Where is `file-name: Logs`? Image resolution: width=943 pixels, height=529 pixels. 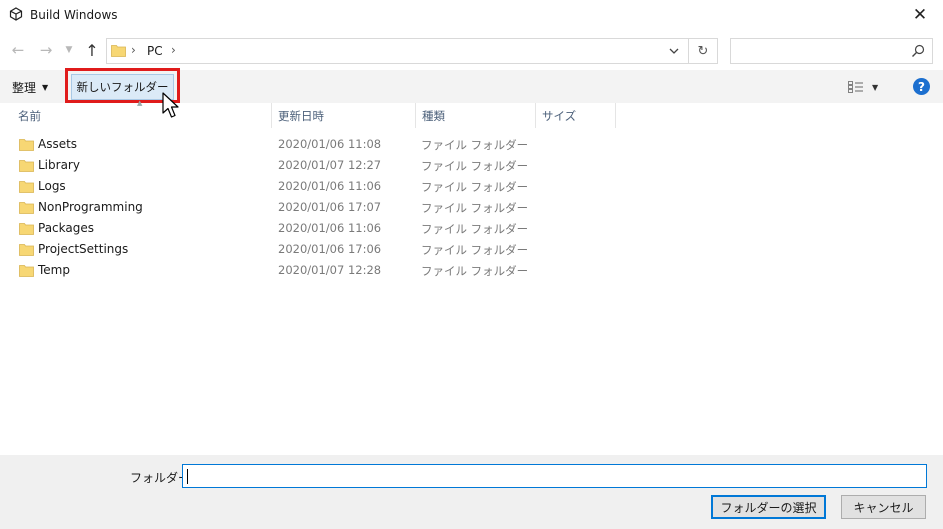 file-name: Logs is located at coordinates (52, 186).